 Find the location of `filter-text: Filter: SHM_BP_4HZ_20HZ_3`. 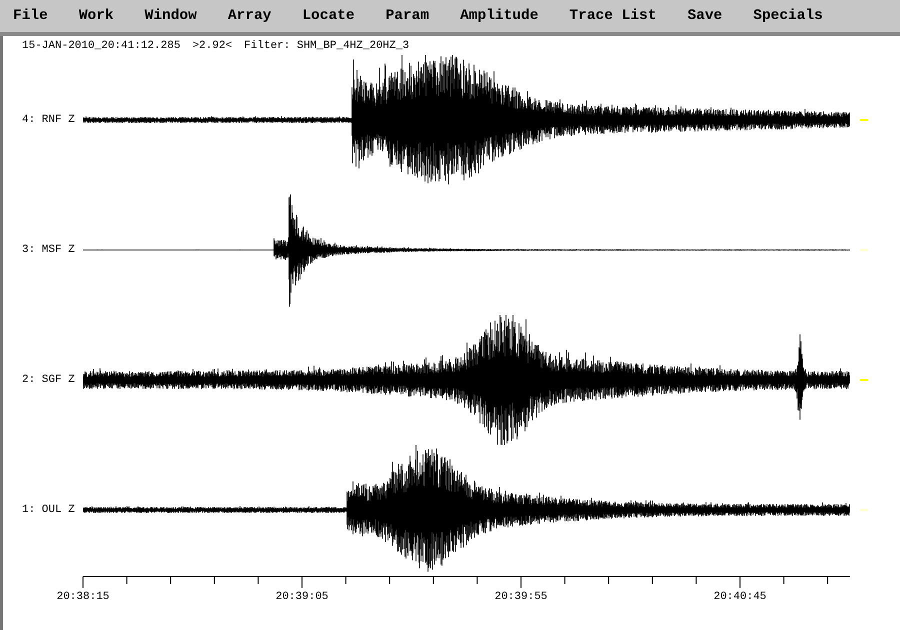

filter-text: Filter: SHM_BP_4HZ_20HZ_3 is located at coordinates (327, 47).